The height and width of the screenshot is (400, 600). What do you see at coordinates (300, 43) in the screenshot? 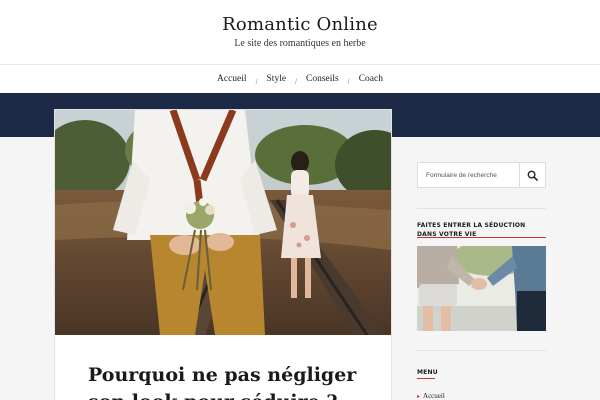
I see `site-tagline: Le site des romantiques en herbe` at bounding box center [300, 43].